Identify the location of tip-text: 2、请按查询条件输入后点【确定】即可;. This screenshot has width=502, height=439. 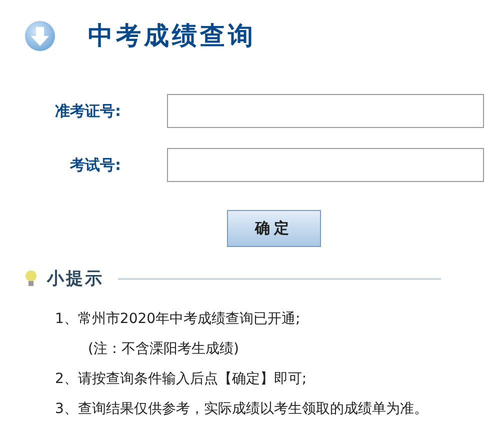
(181, 379).